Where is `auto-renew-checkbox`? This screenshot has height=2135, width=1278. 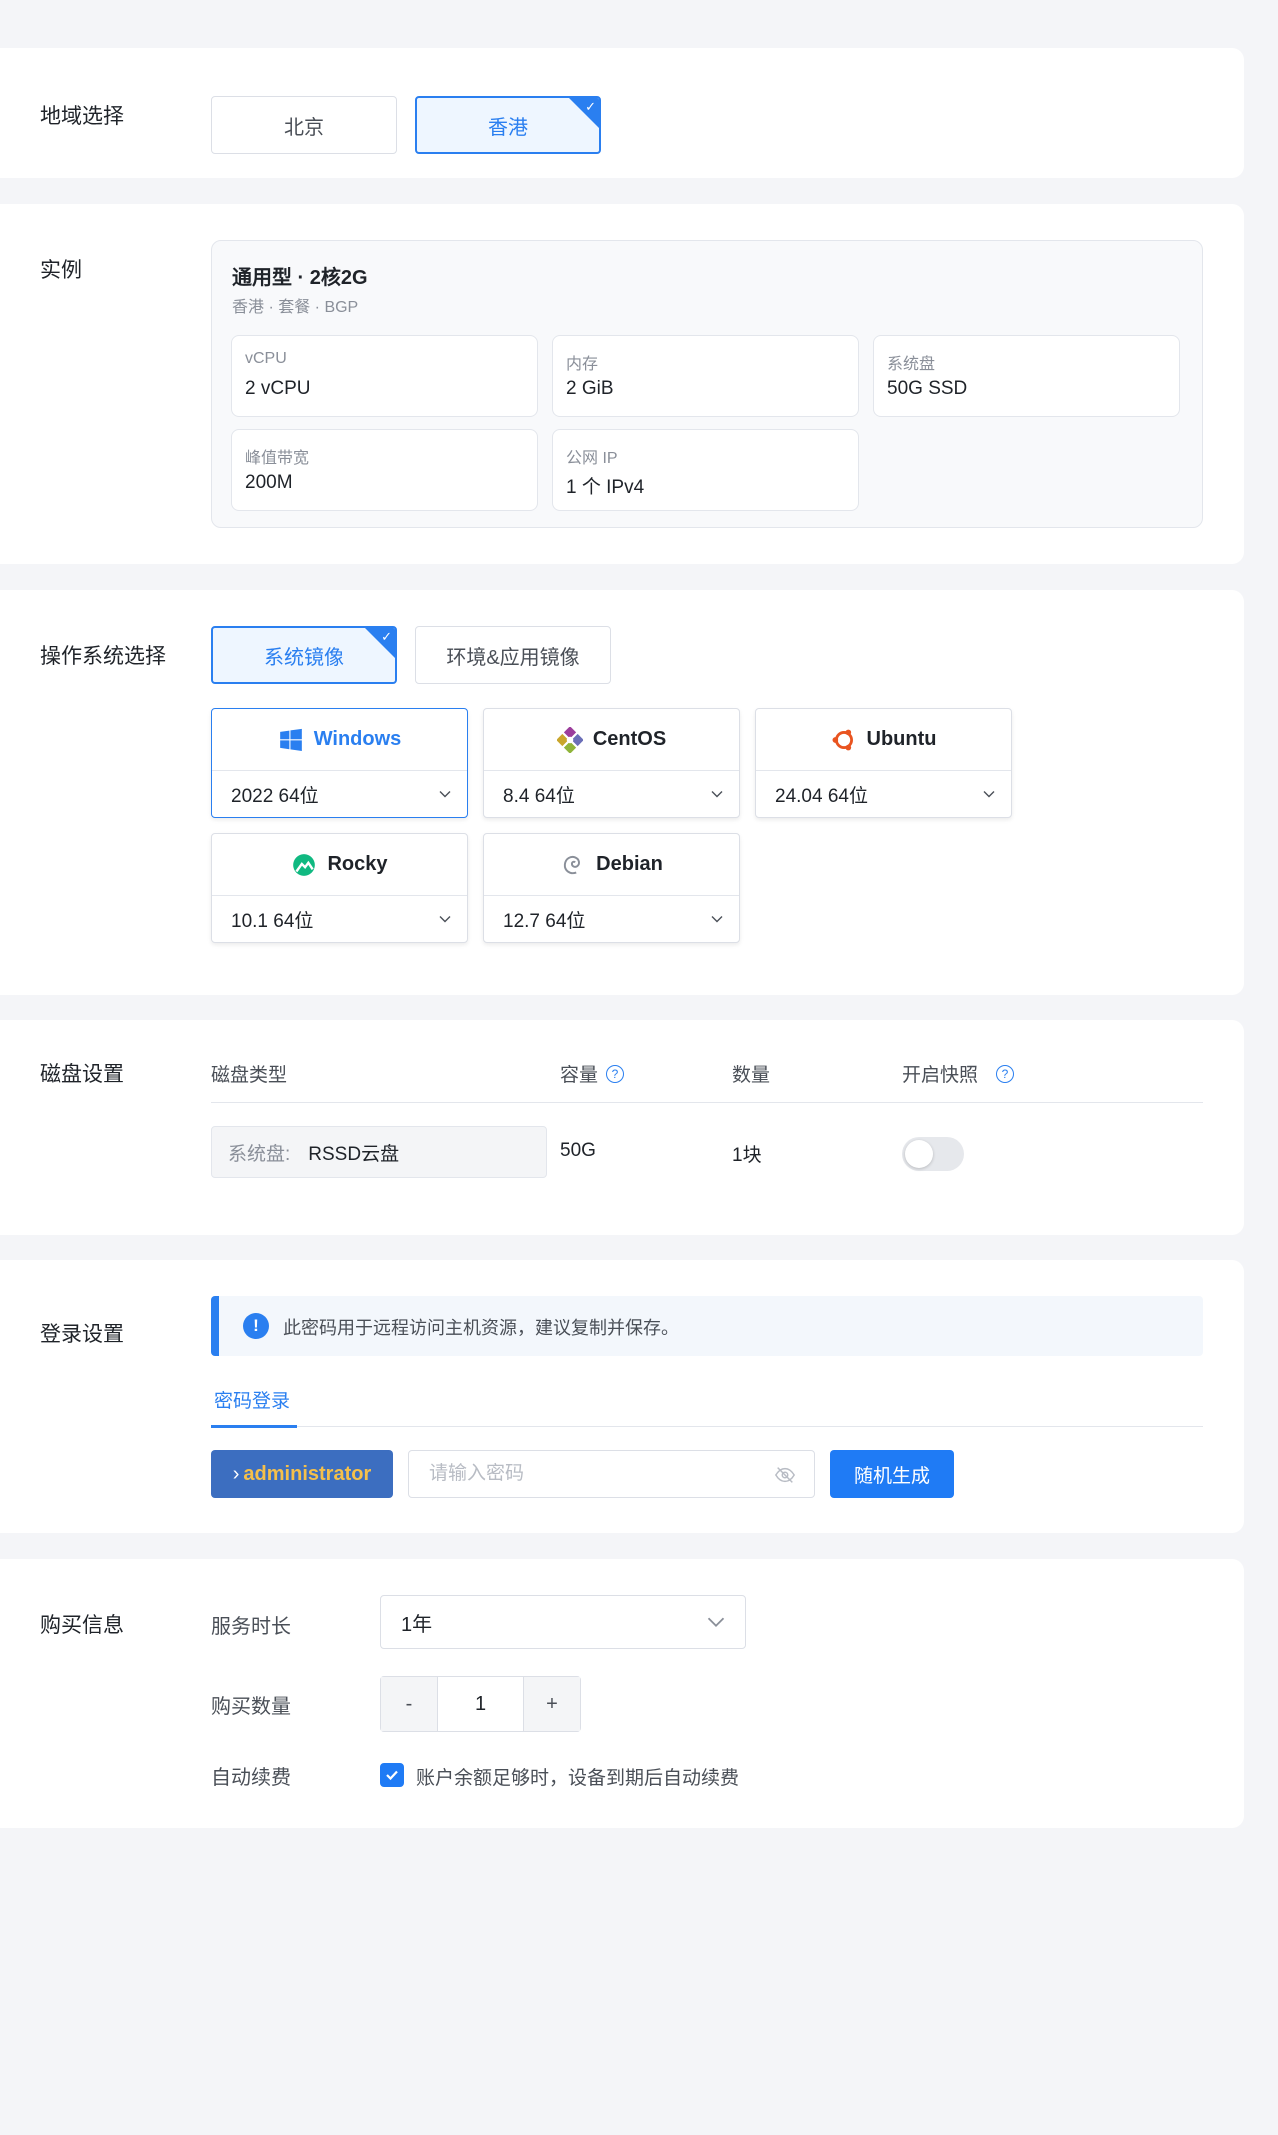 auto-renew-checkbox is located at coordinates (392, 1775).